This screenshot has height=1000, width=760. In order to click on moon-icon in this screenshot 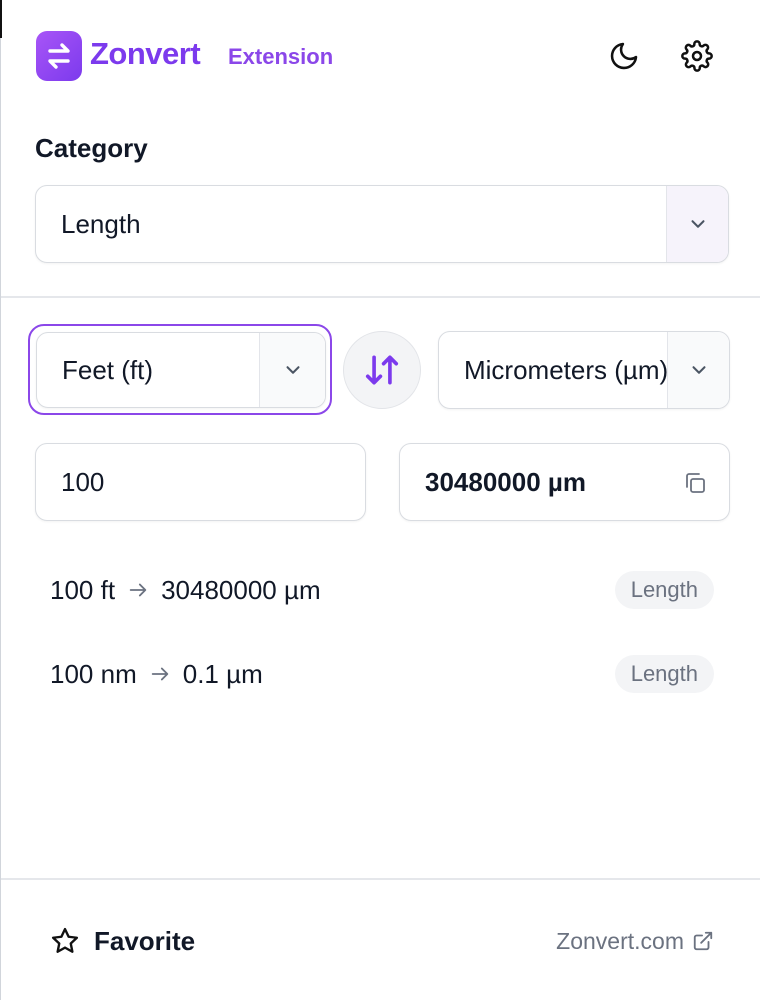, I will do `click(624, 56)`.